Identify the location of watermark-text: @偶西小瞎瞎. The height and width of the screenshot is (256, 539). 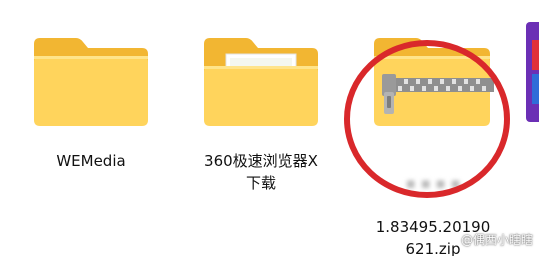
(496, 240).